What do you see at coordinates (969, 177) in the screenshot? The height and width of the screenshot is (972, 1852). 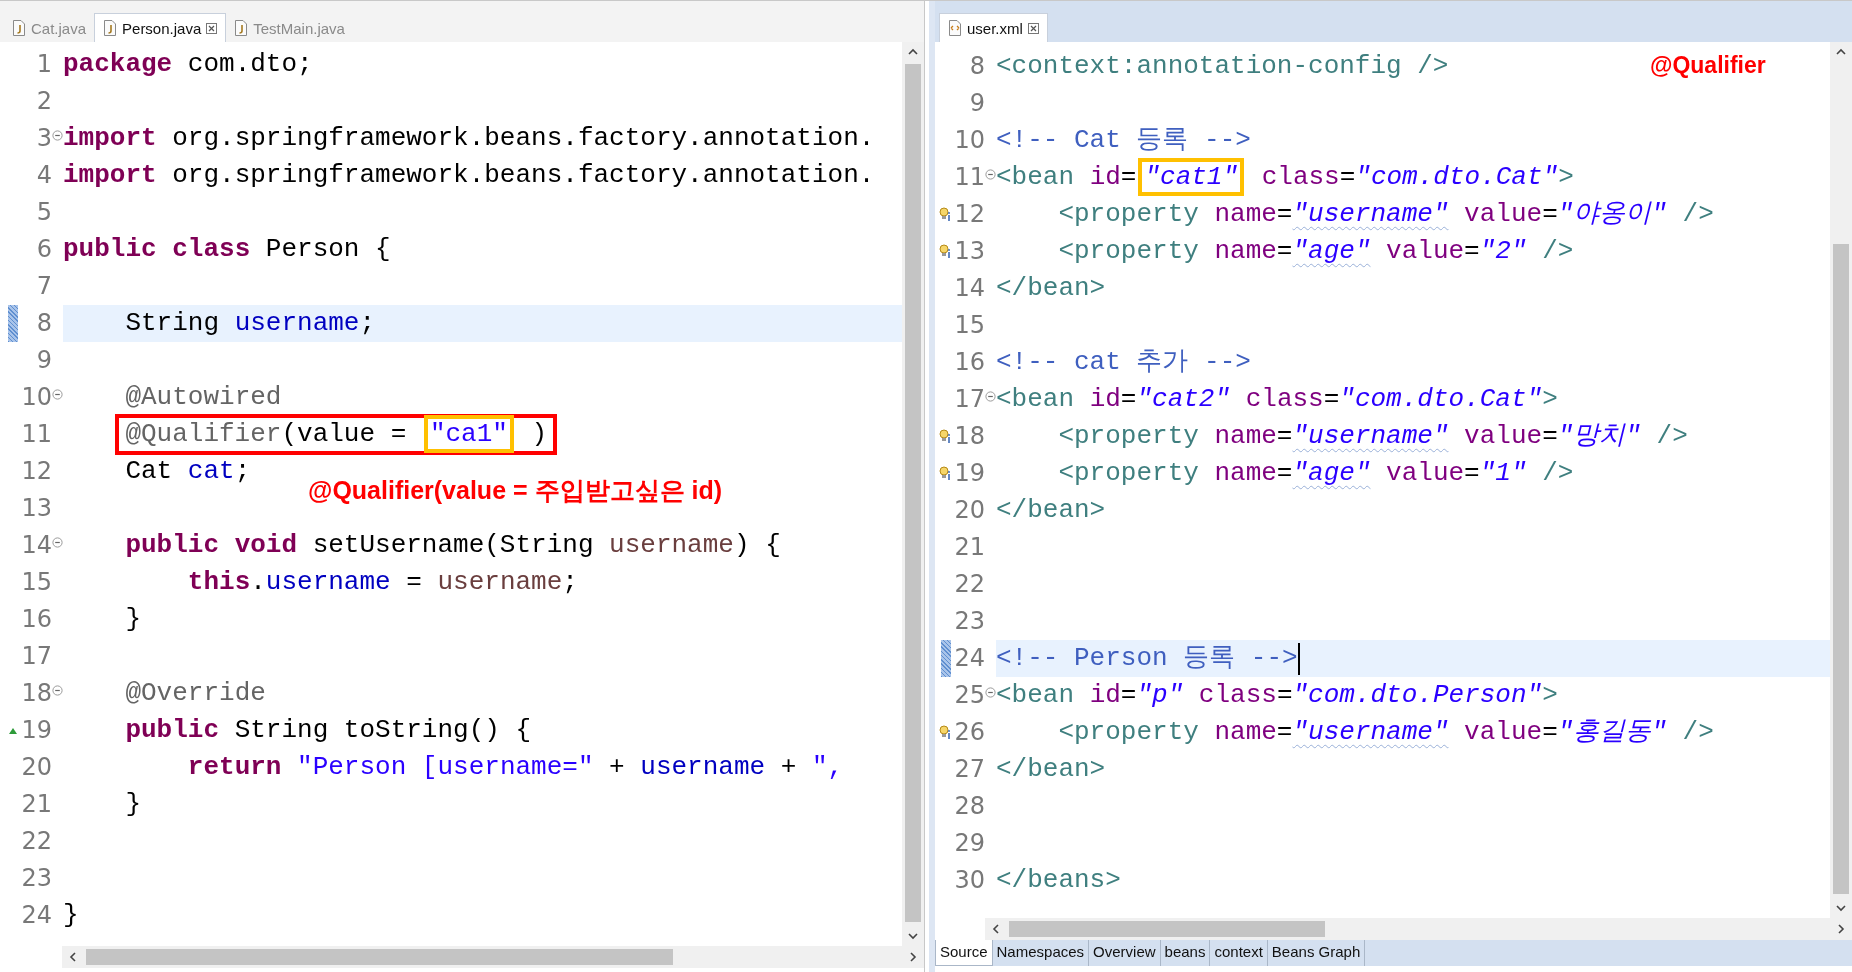 I see `line-number: 11` at bounding box center [969, 177].